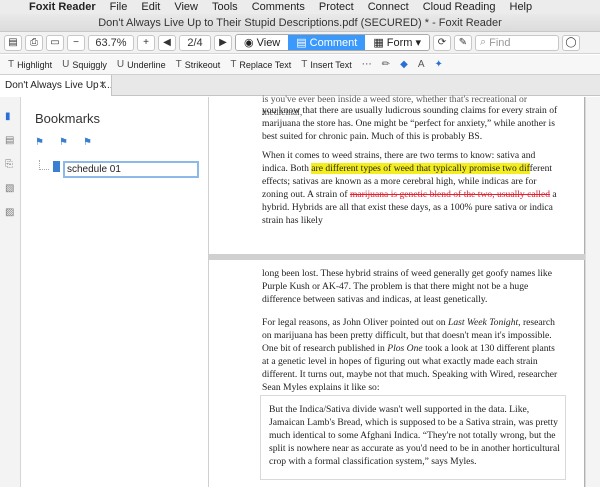  Describe the element at coordinates (141, 64) in the screenshot. I see `underline-tool: U Underline` at that location.